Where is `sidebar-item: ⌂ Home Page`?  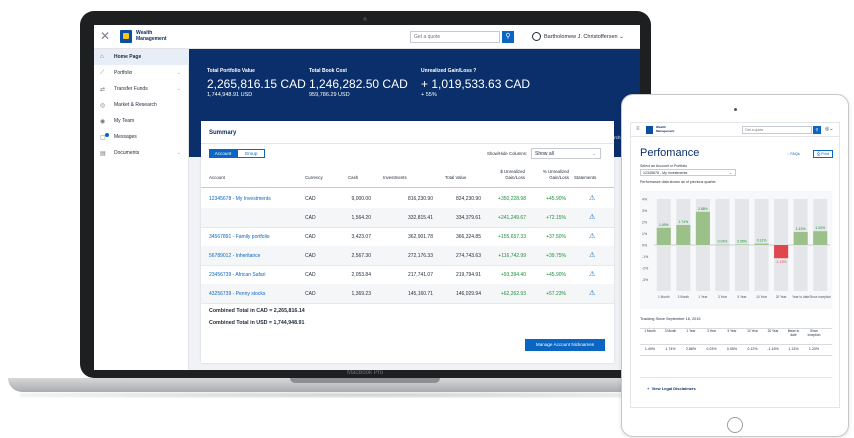 sidebar-item: ⌂ Home Page is located at coordinates (141, 57).